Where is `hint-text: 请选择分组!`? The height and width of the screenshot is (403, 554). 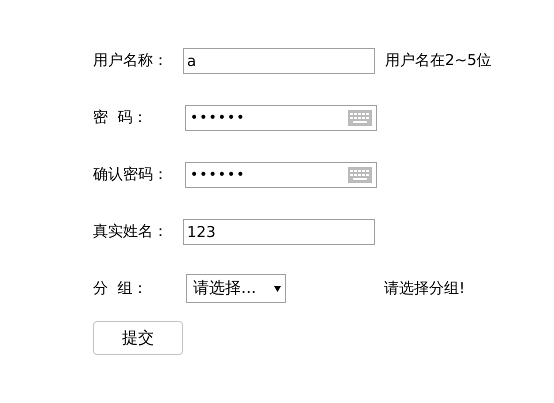
hint-text: 请选择分组! is located at coordinates (425, 288).